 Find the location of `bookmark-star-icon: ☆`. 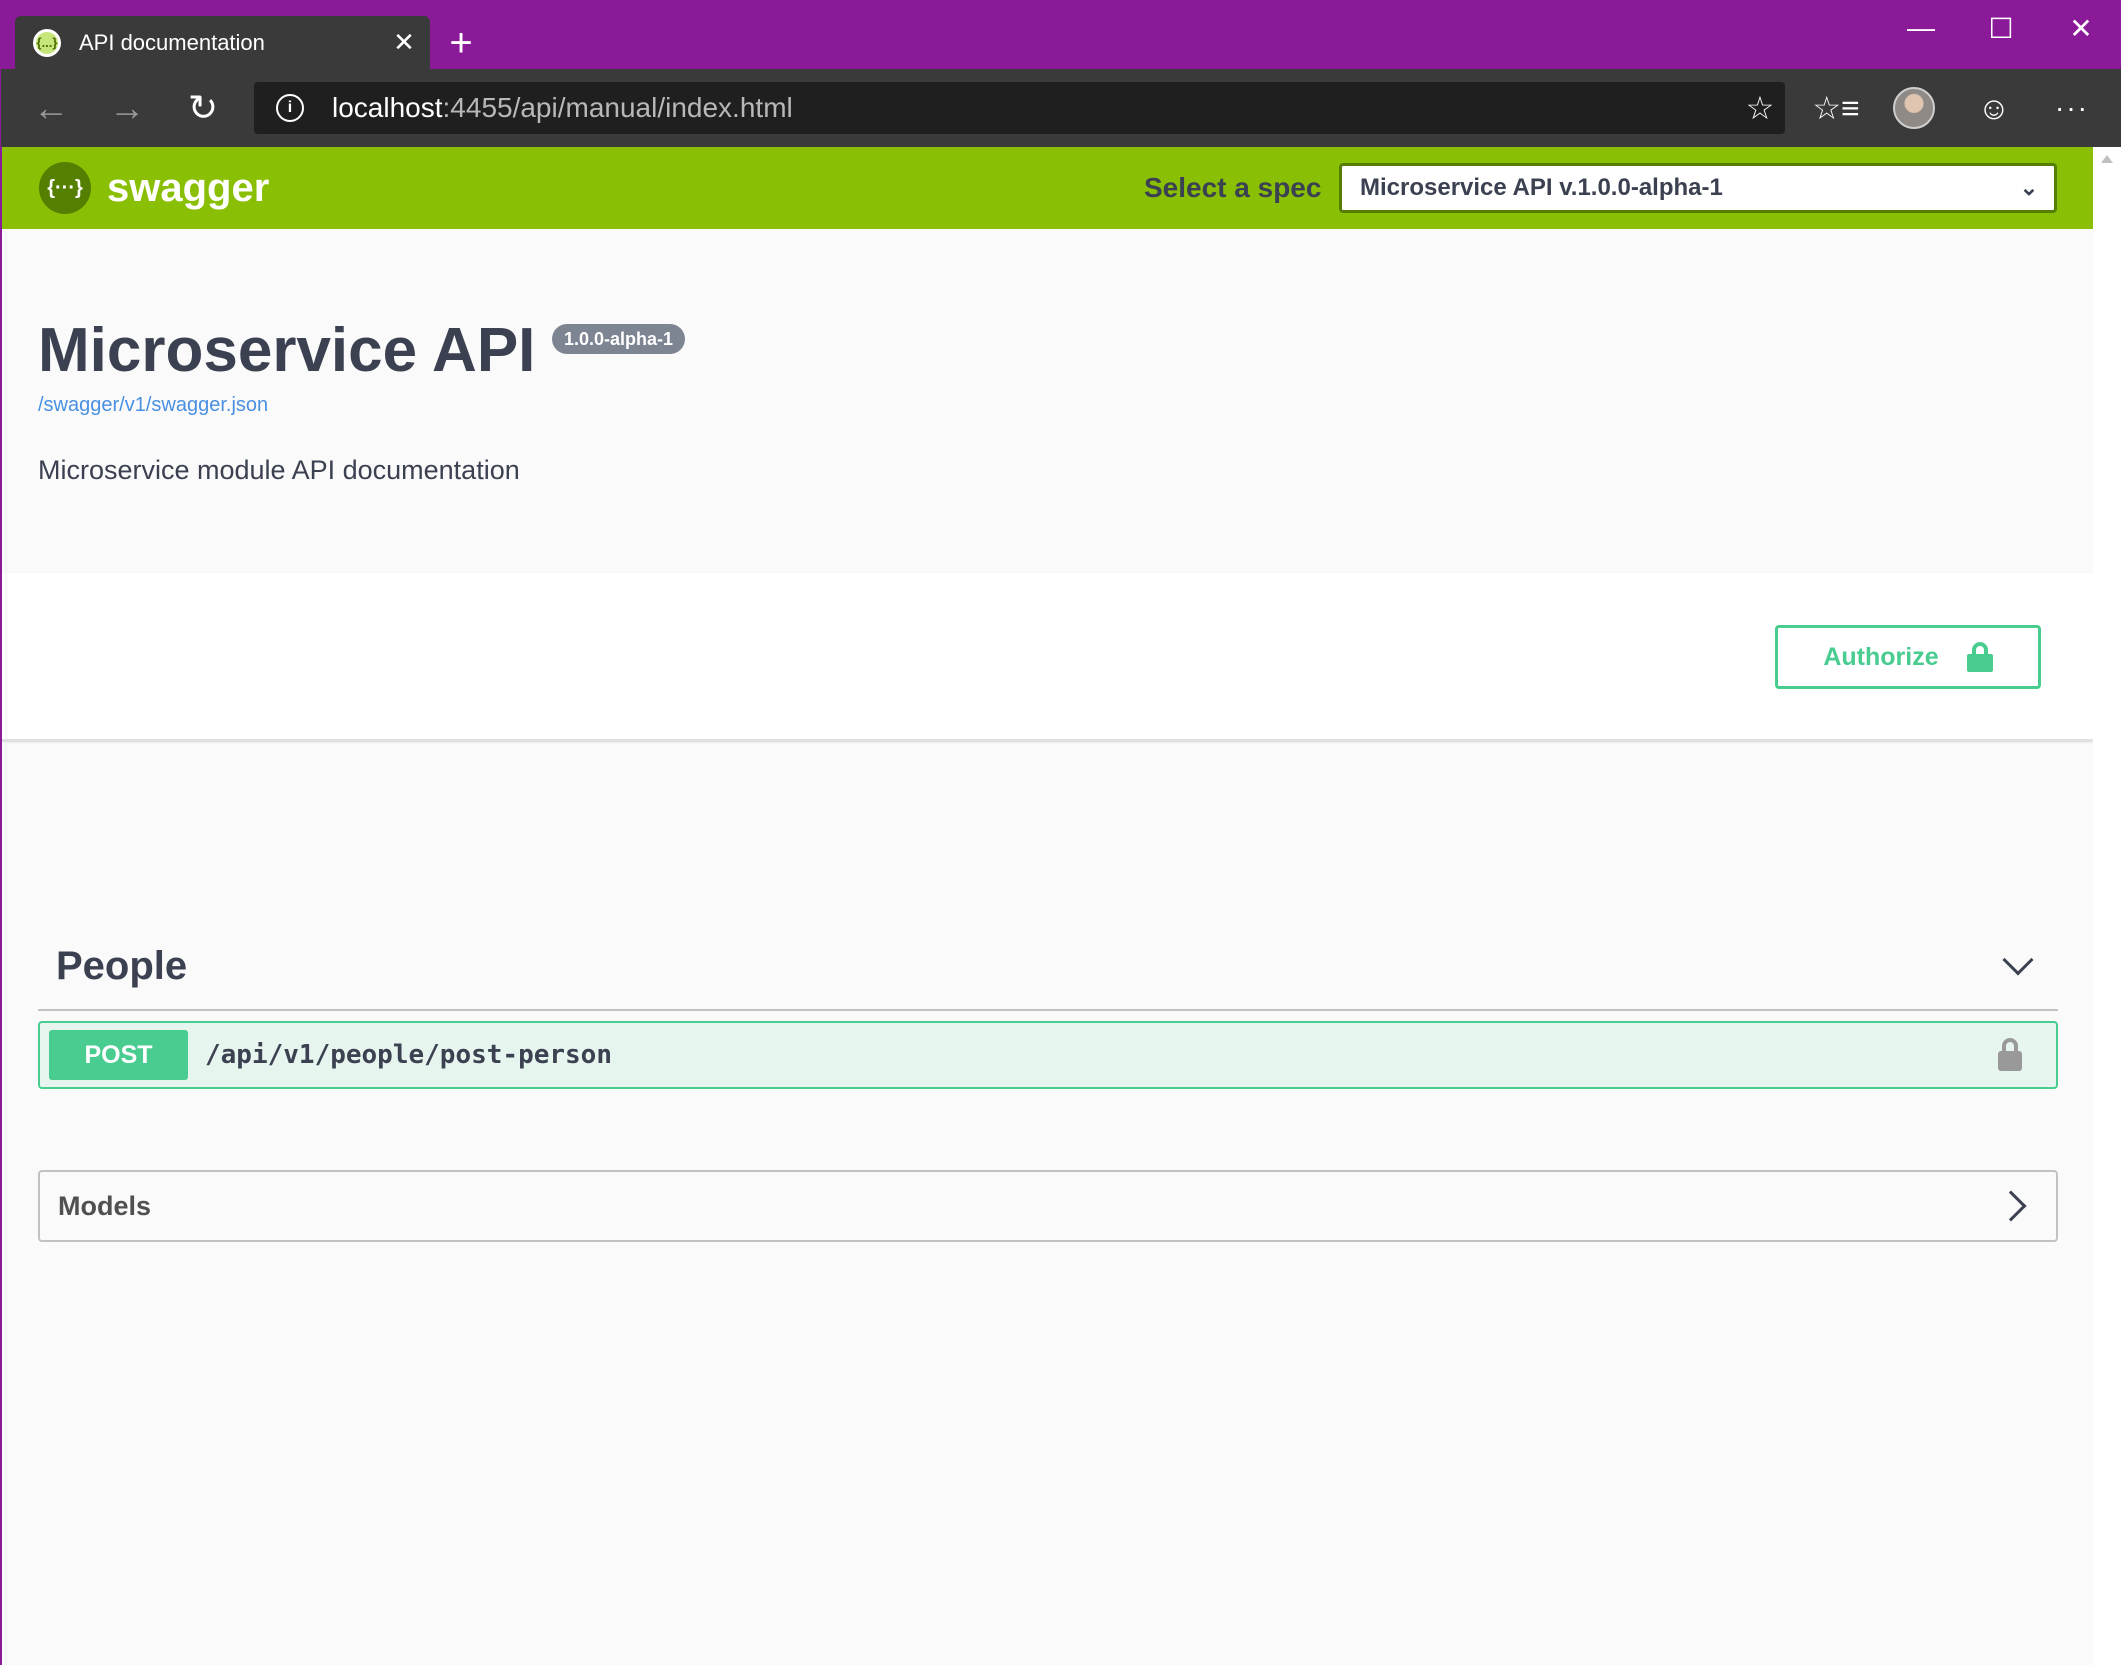

bookmark-star-icon: ☆ is located at coordinates (1760, 108).